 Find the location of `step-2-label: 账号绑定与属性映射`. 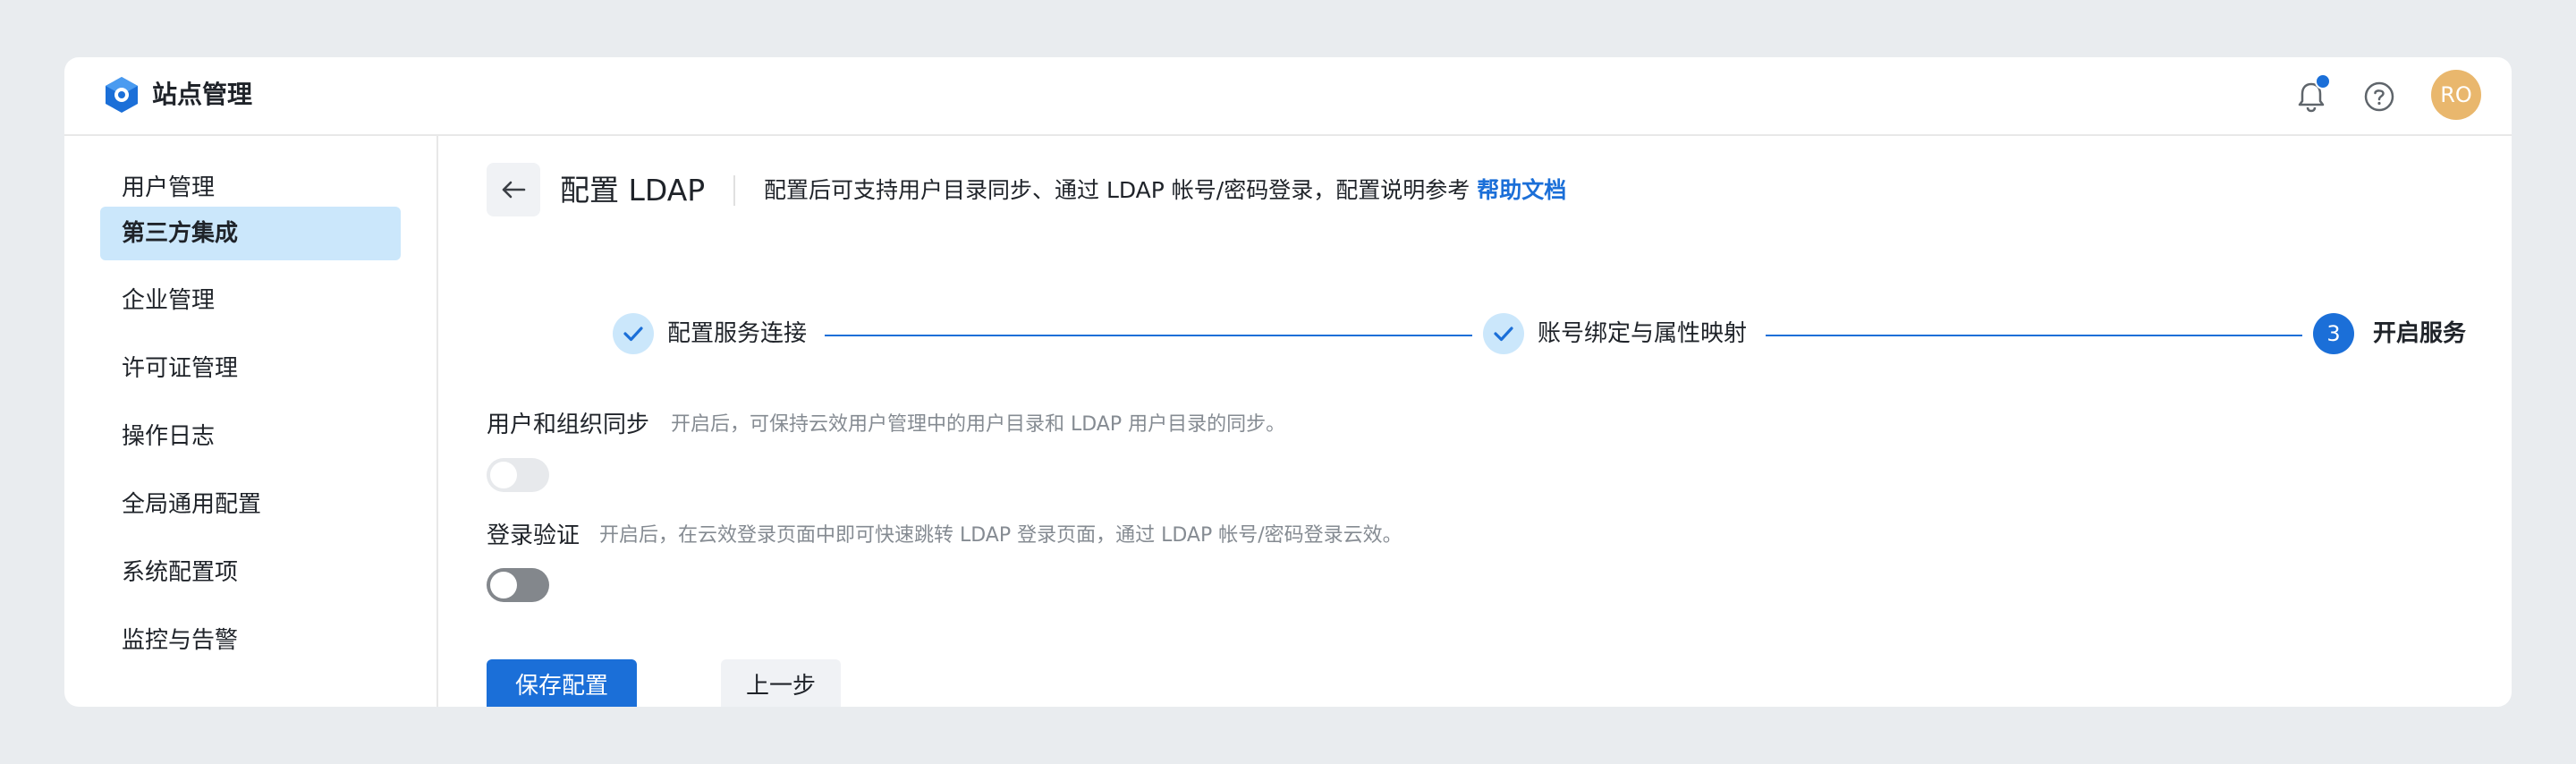

step-2-label: 账号绑定与属性映射 is located at coordinates (1643, 333).